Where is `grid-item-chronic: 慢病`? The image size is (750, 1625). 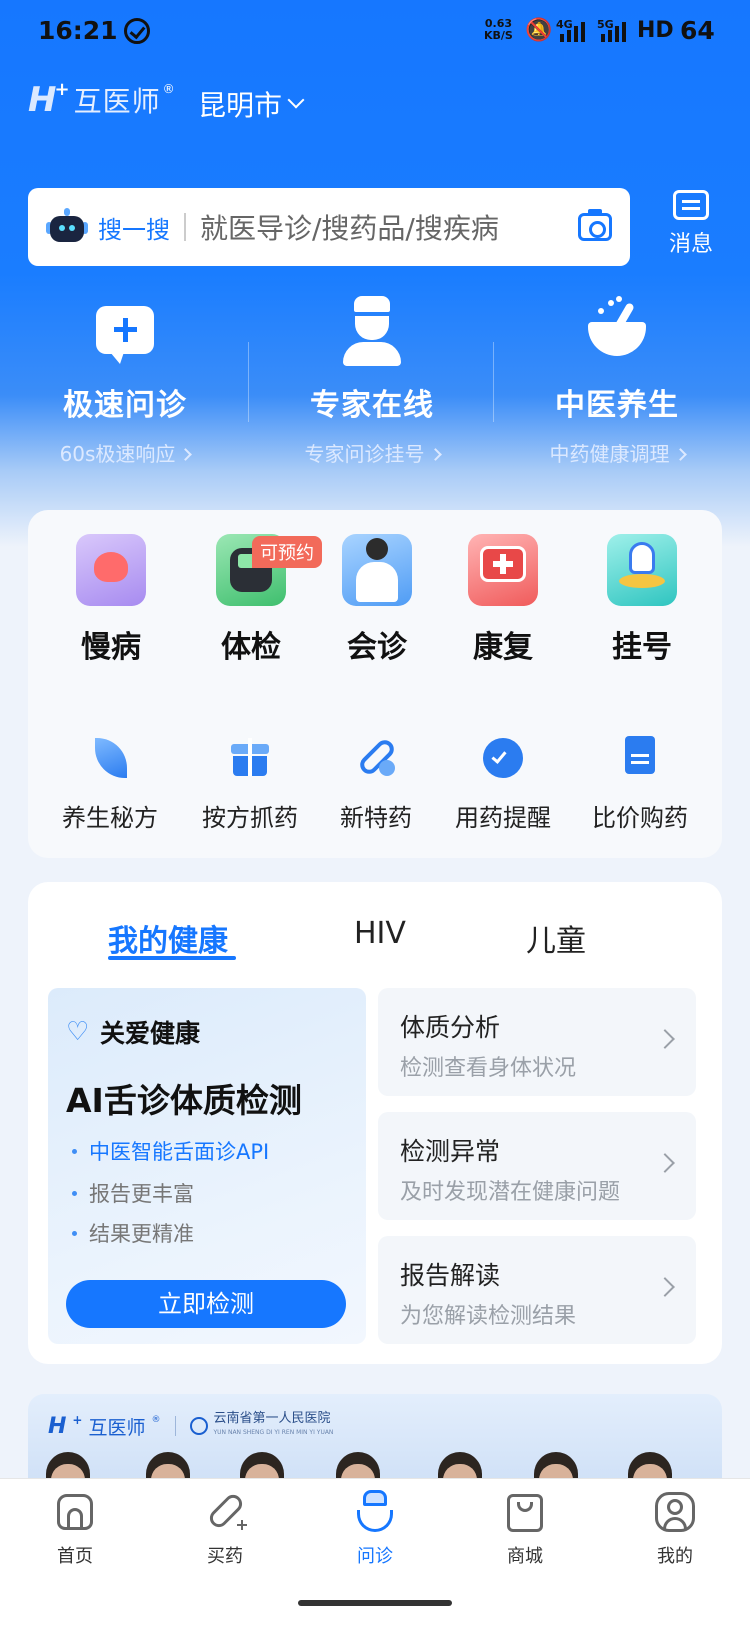 grid-item-chronic: 慢病 is located at coordinates (111, 600).